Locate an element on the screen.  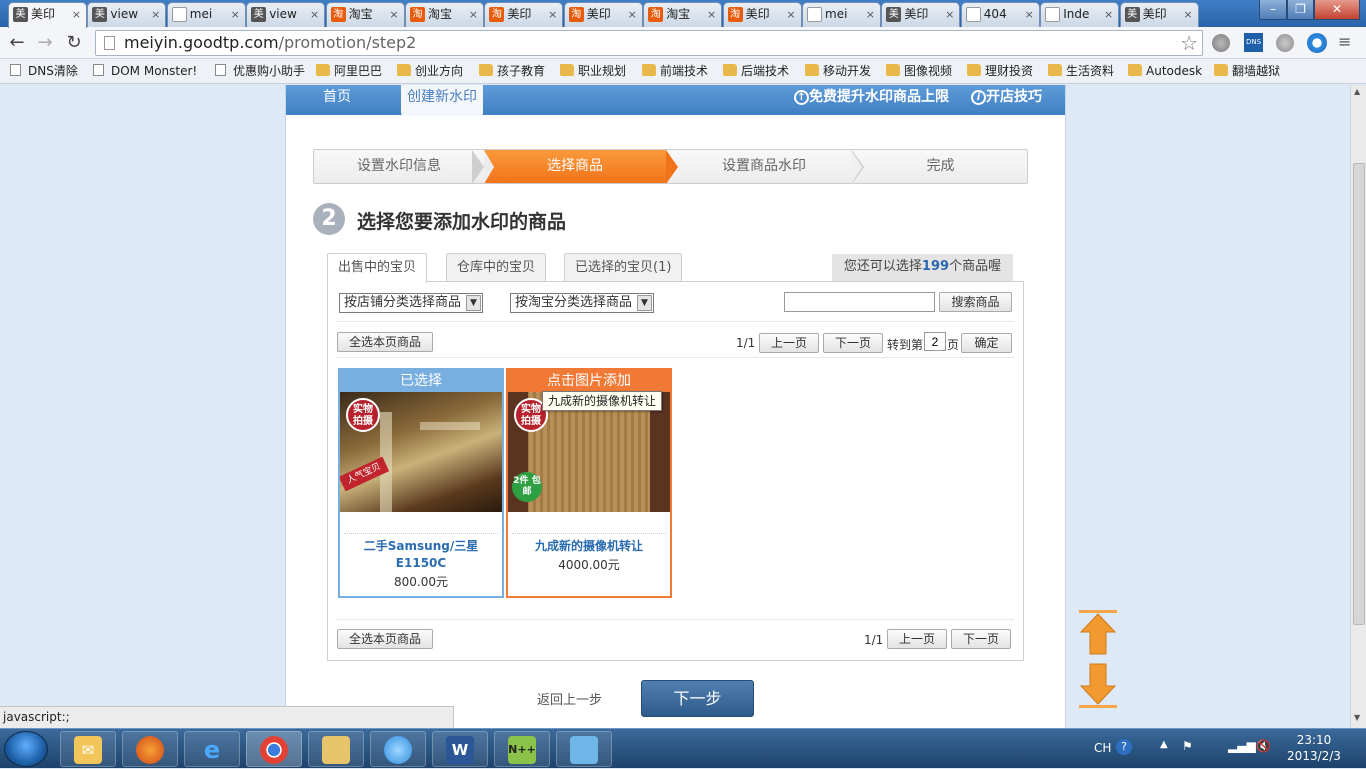
volume-icon: 🔇 is located at coordinates (1263, 746).